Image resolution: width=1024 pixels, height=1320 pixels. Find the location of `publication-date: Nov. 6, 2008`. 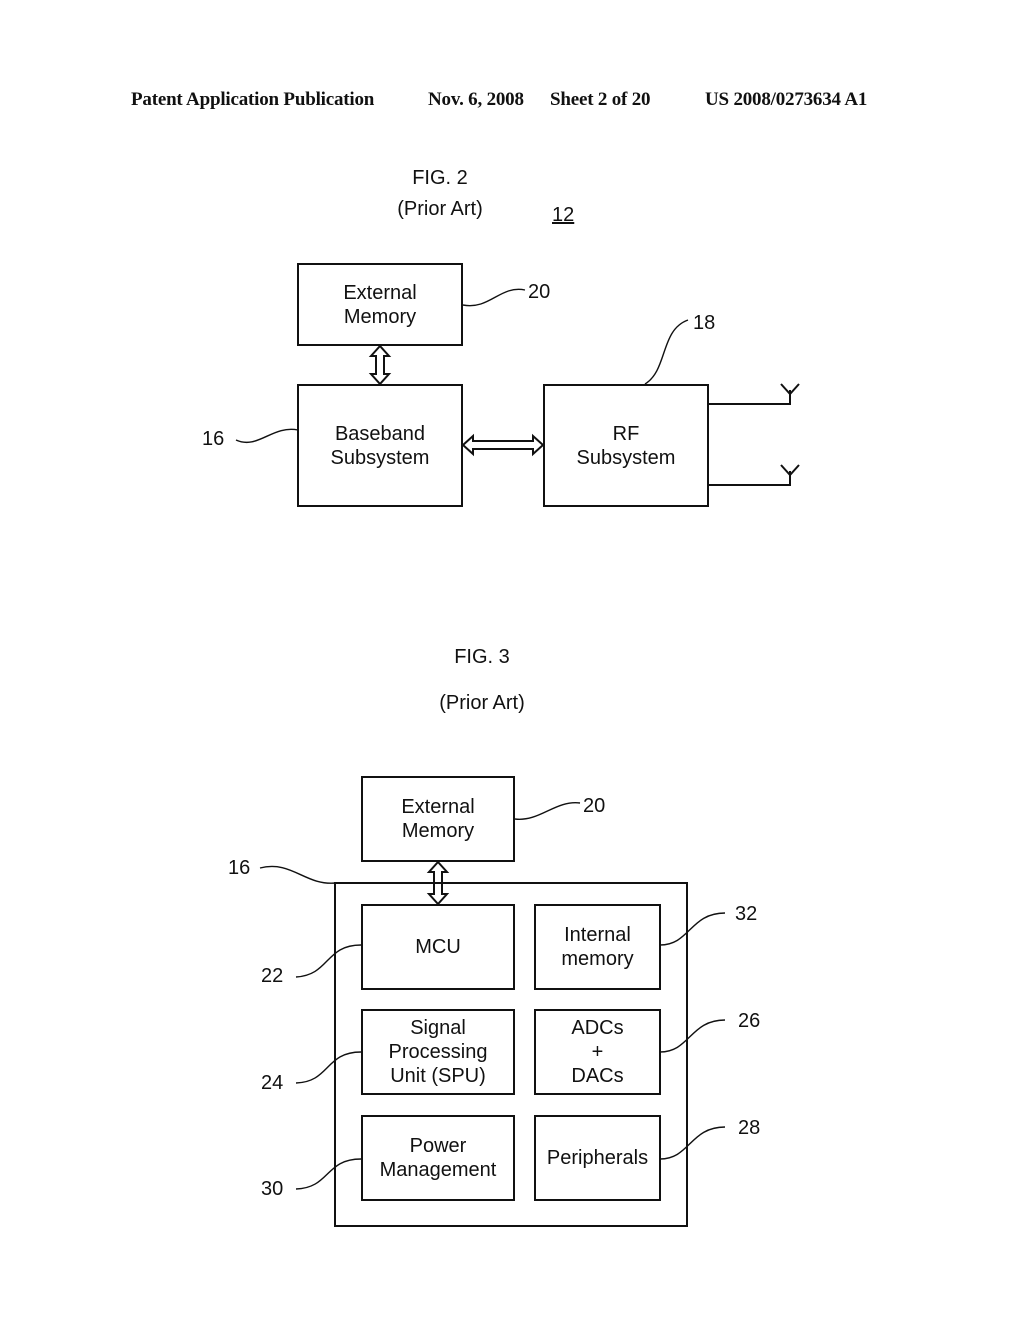

publication-date: Nov. 6, 2008 is located at coordinates (476, 99).